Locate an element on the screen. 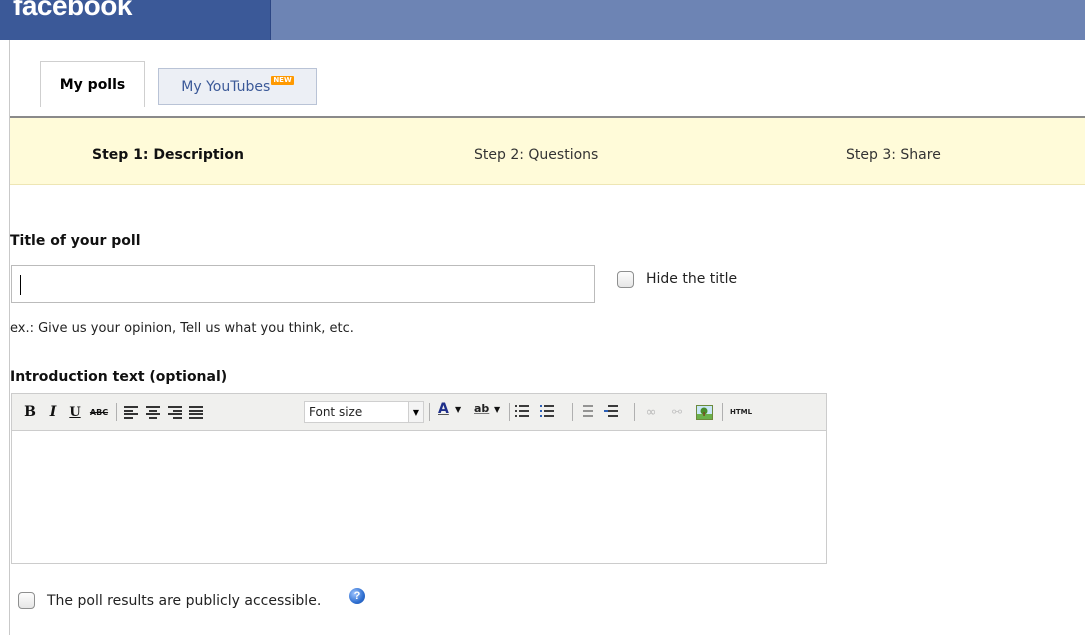 Image resolution: width=1085 pixels, height=635 pixels. numbered-list-icon is located at coordinates (547, 412).